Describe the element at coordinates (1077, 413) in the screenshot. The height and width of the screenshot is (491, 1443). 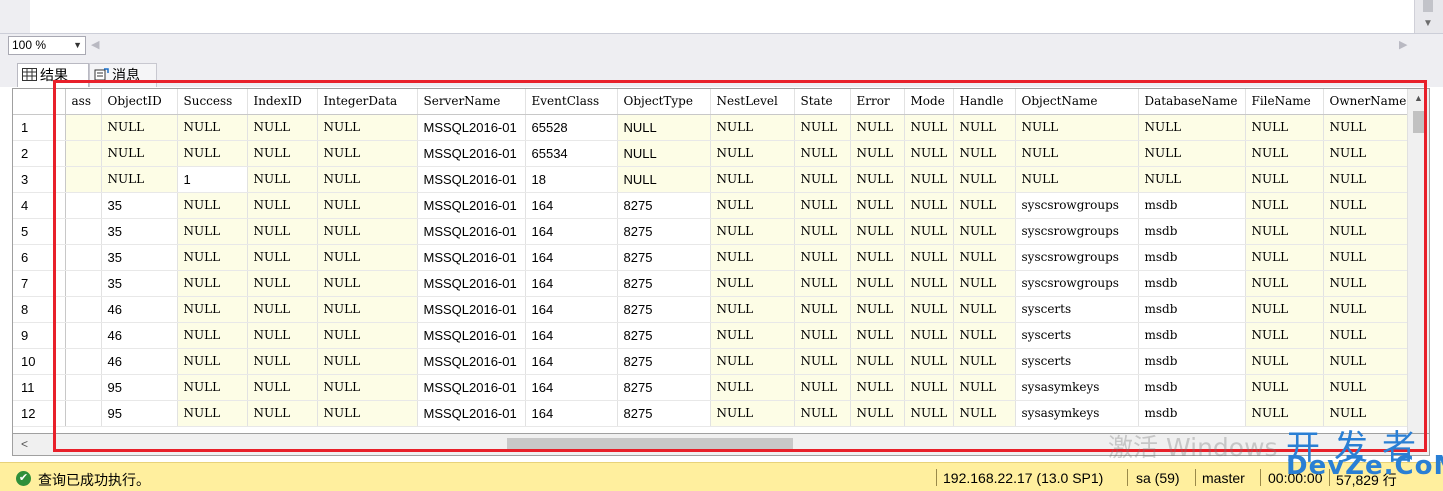
I see `grid-cell: sysasymkeys` at that location.